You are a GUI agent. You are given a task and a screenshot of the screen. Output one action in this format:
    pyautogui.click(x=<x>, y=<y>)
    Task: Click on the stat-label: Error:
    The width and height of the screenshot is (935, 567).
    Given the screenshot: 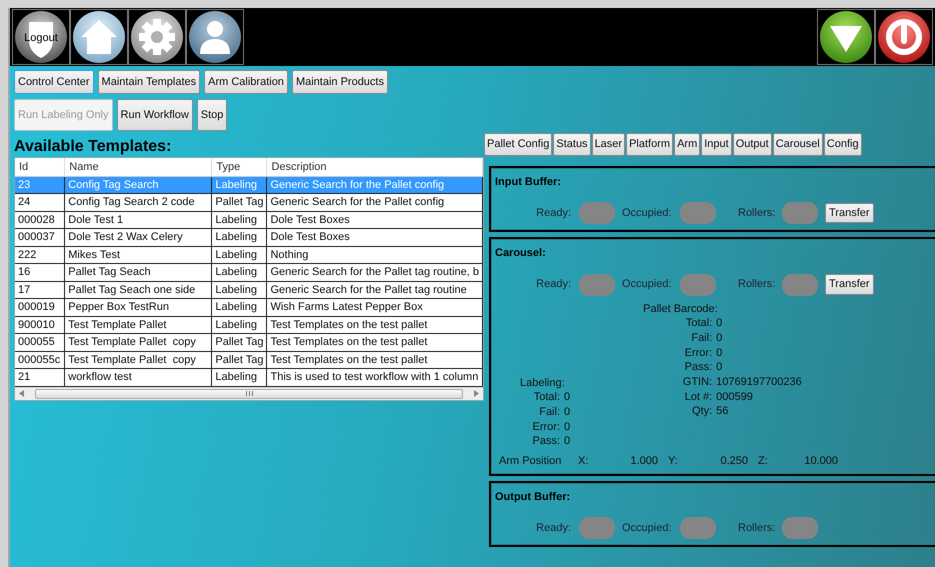 What is the action you would take?
    pyautogui.click(x=699, y=353)
    